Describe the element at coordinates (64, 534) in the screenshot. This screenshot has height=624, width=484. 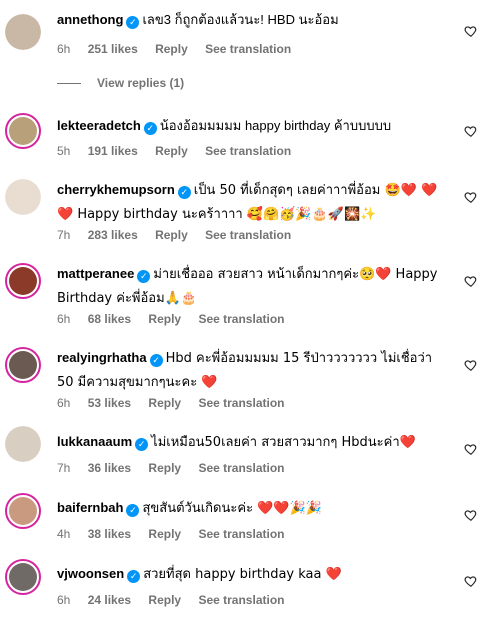
I see `comment-time: 4h` at that location.